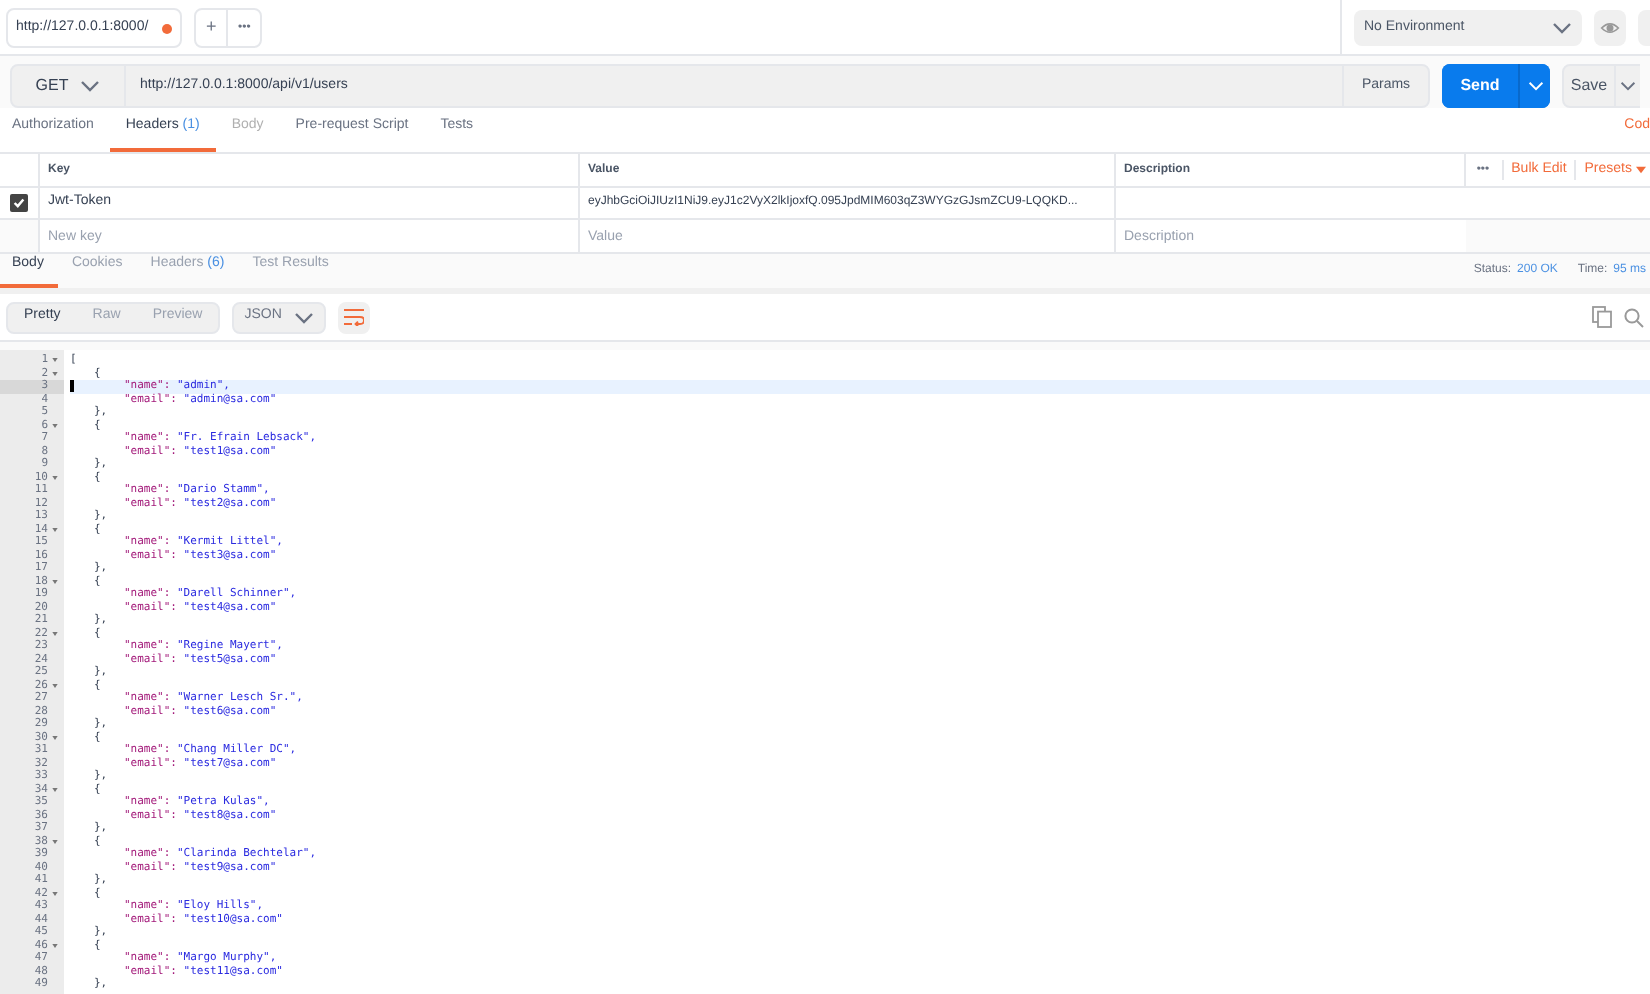  What do you see at coordinates (1589, 86) in the screenshot?
I see `save-button: Save` at bounding box center [1589, 86].